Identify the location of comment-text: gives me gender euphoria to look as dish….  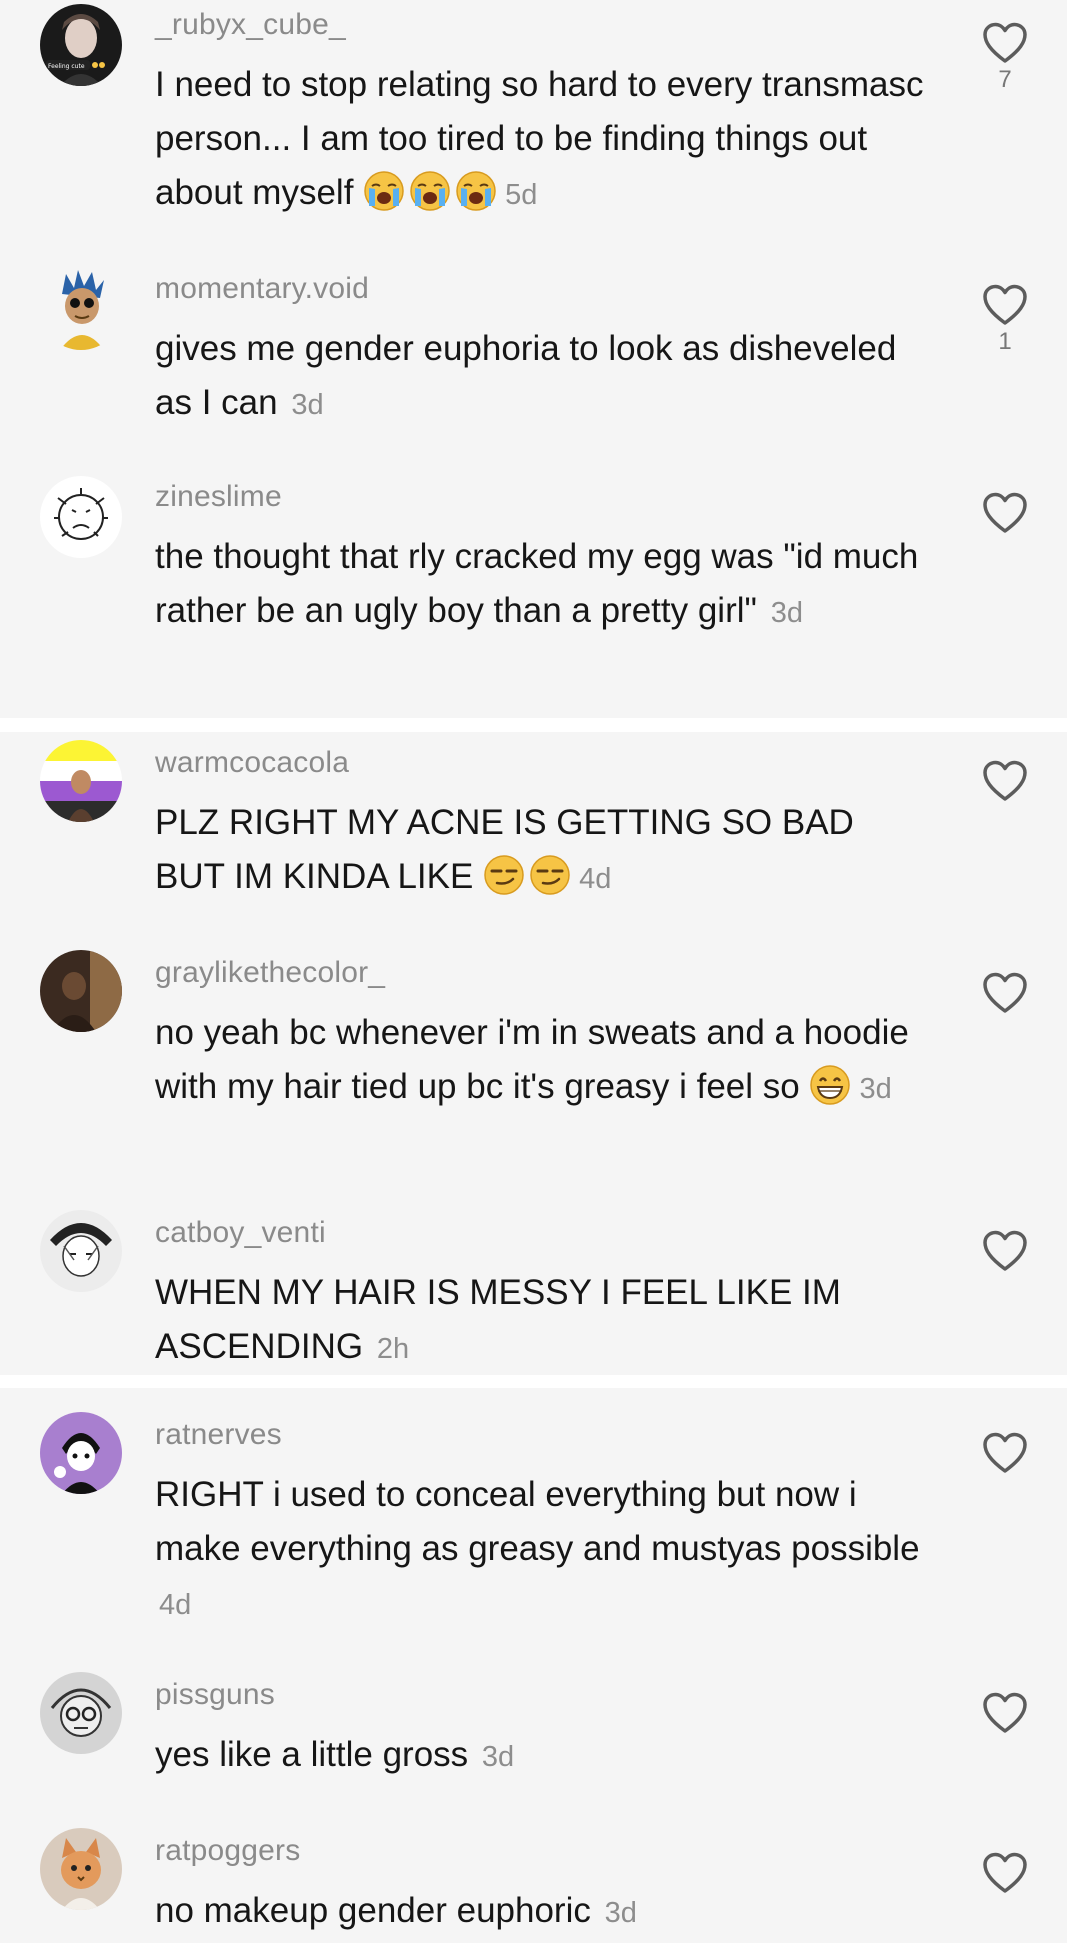
(526, 375).